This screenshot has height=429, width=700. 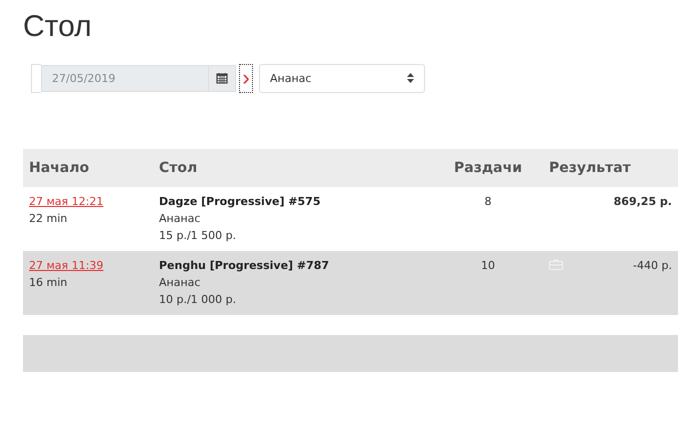 What do you see at coordinates (125, 78) in the screenshot?
I see `date-field: 27/05/2019` at bounding box center [125, 78].